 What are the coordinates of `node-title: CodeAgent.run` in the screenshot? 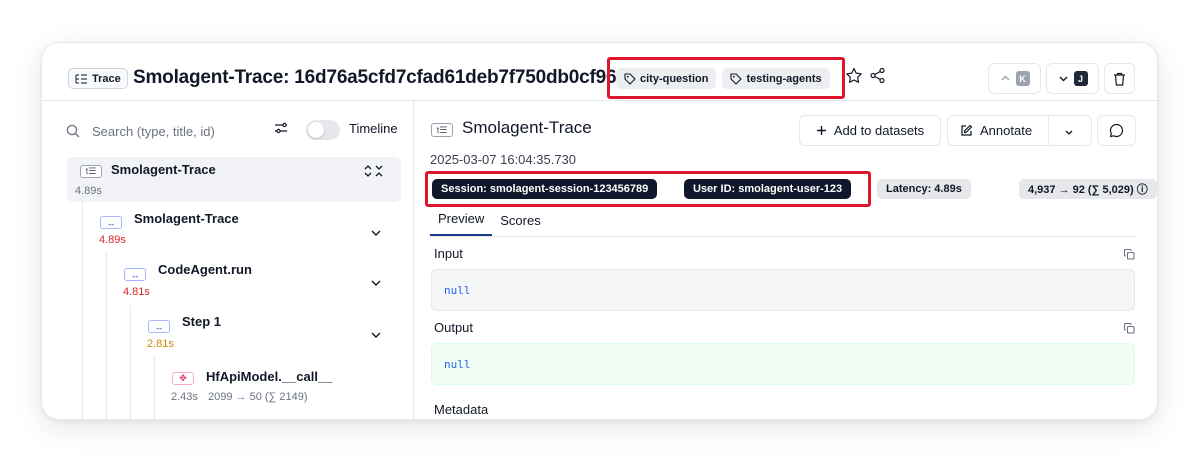 It's located at (205, 269).